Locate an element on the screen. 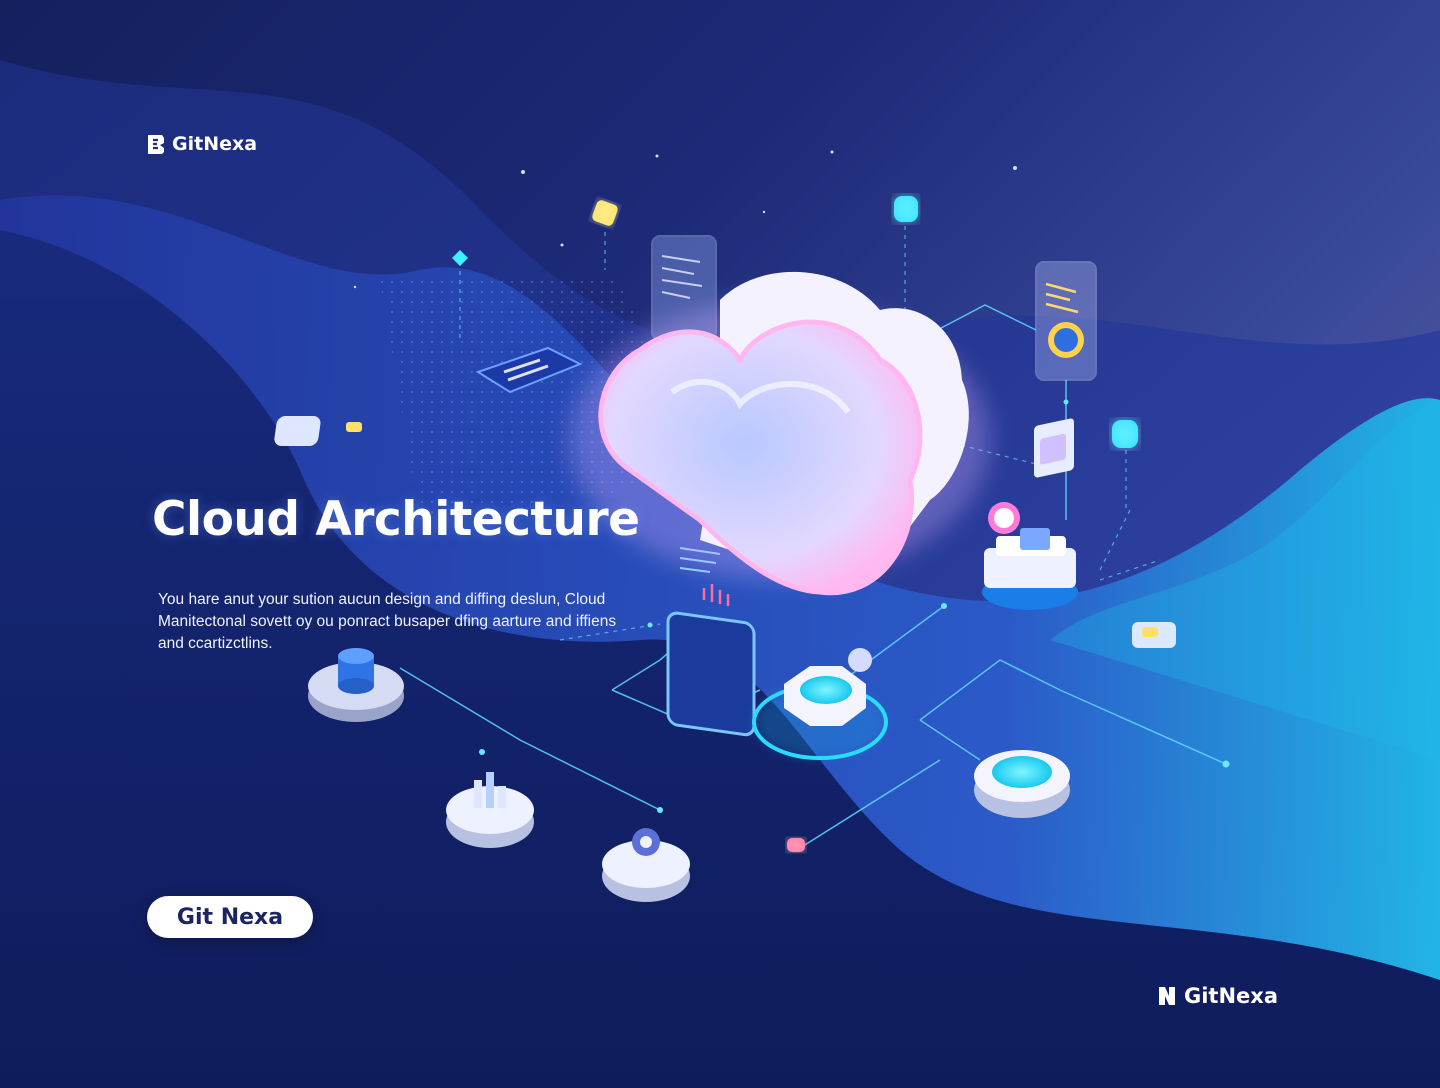 The width and height of the screenshot is (1440, 1088). document-icon is located at coordinates (1066, 321).